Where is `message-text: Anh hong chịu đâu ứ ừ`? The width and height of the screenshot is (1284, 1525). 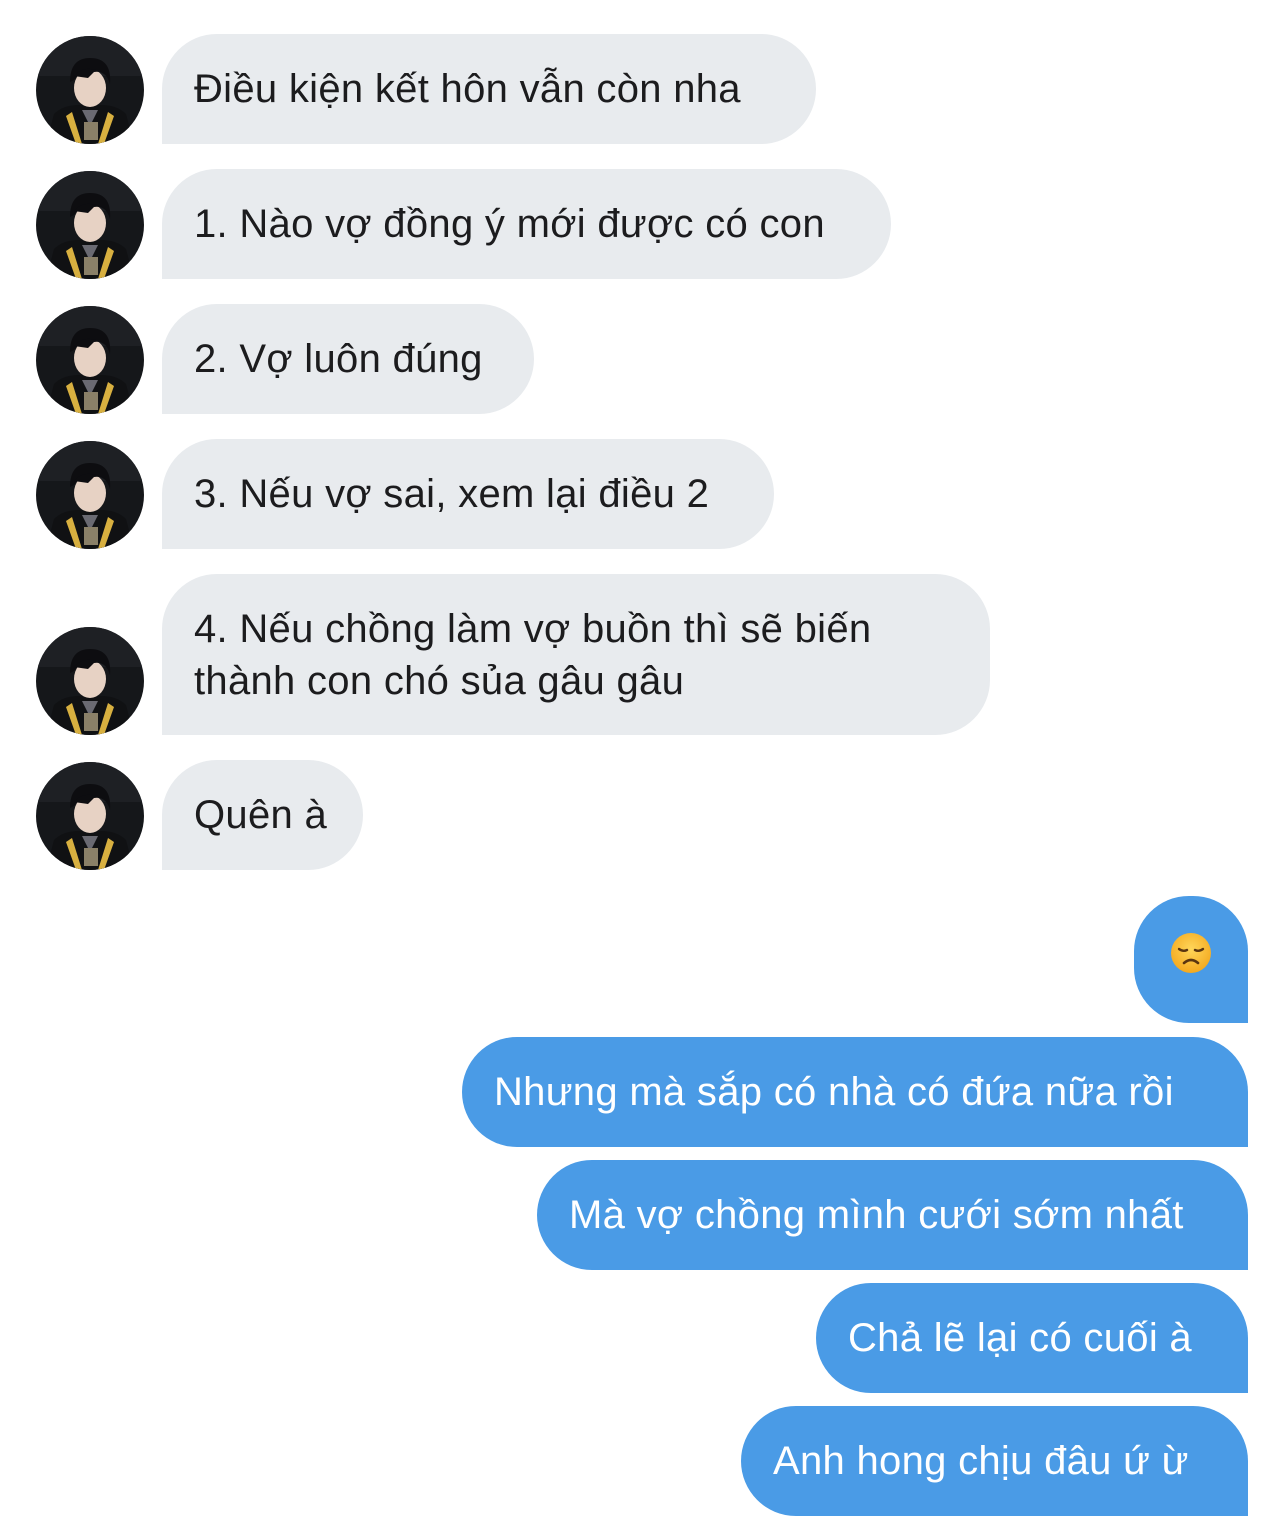 message-text: Anh hong chịu đâu ứ ừ is located at coordinates (981, 1461).